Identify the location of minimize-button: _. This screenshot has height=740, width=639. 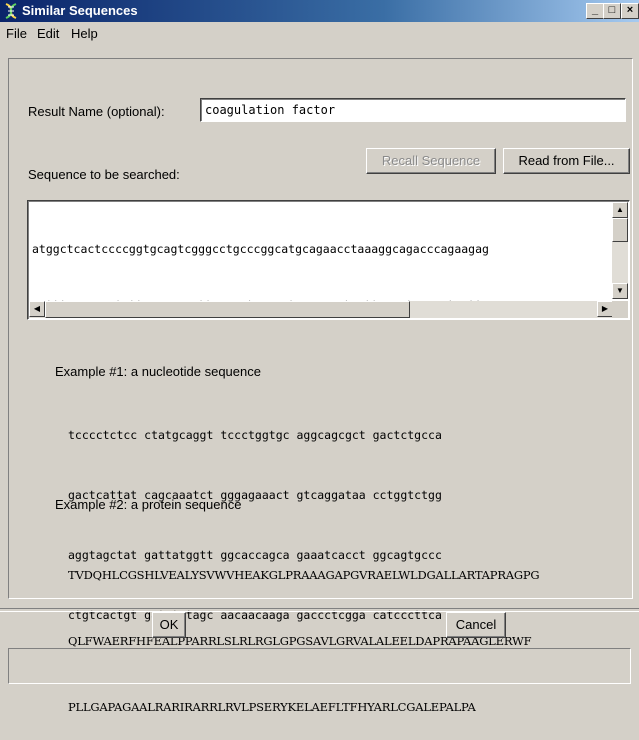
(595, 11).